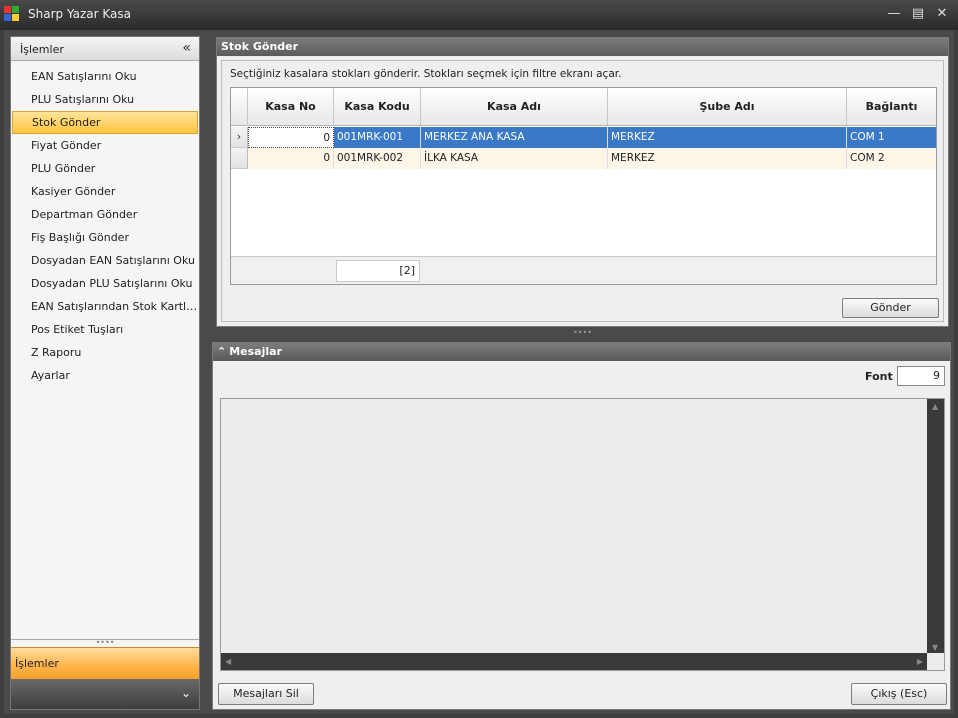 This screenshot has height=718, width=958. What do you see at coordinates (514, 158) in the screenshot?
I see `cell-kasa-adi: İLKA KASA` at bounding box center [514, 158].